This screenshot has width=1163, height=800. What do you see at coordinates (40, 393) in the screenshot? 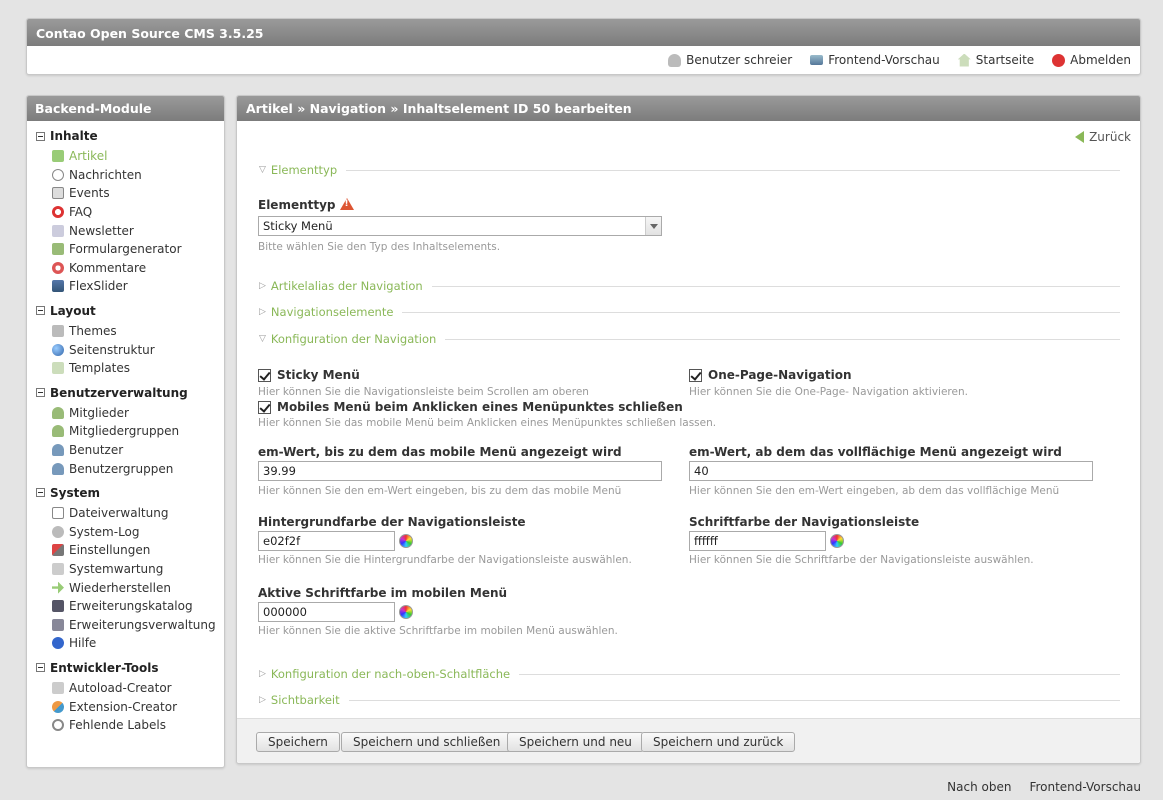
I see `collapse-icon` at bounding box center [40, 393].